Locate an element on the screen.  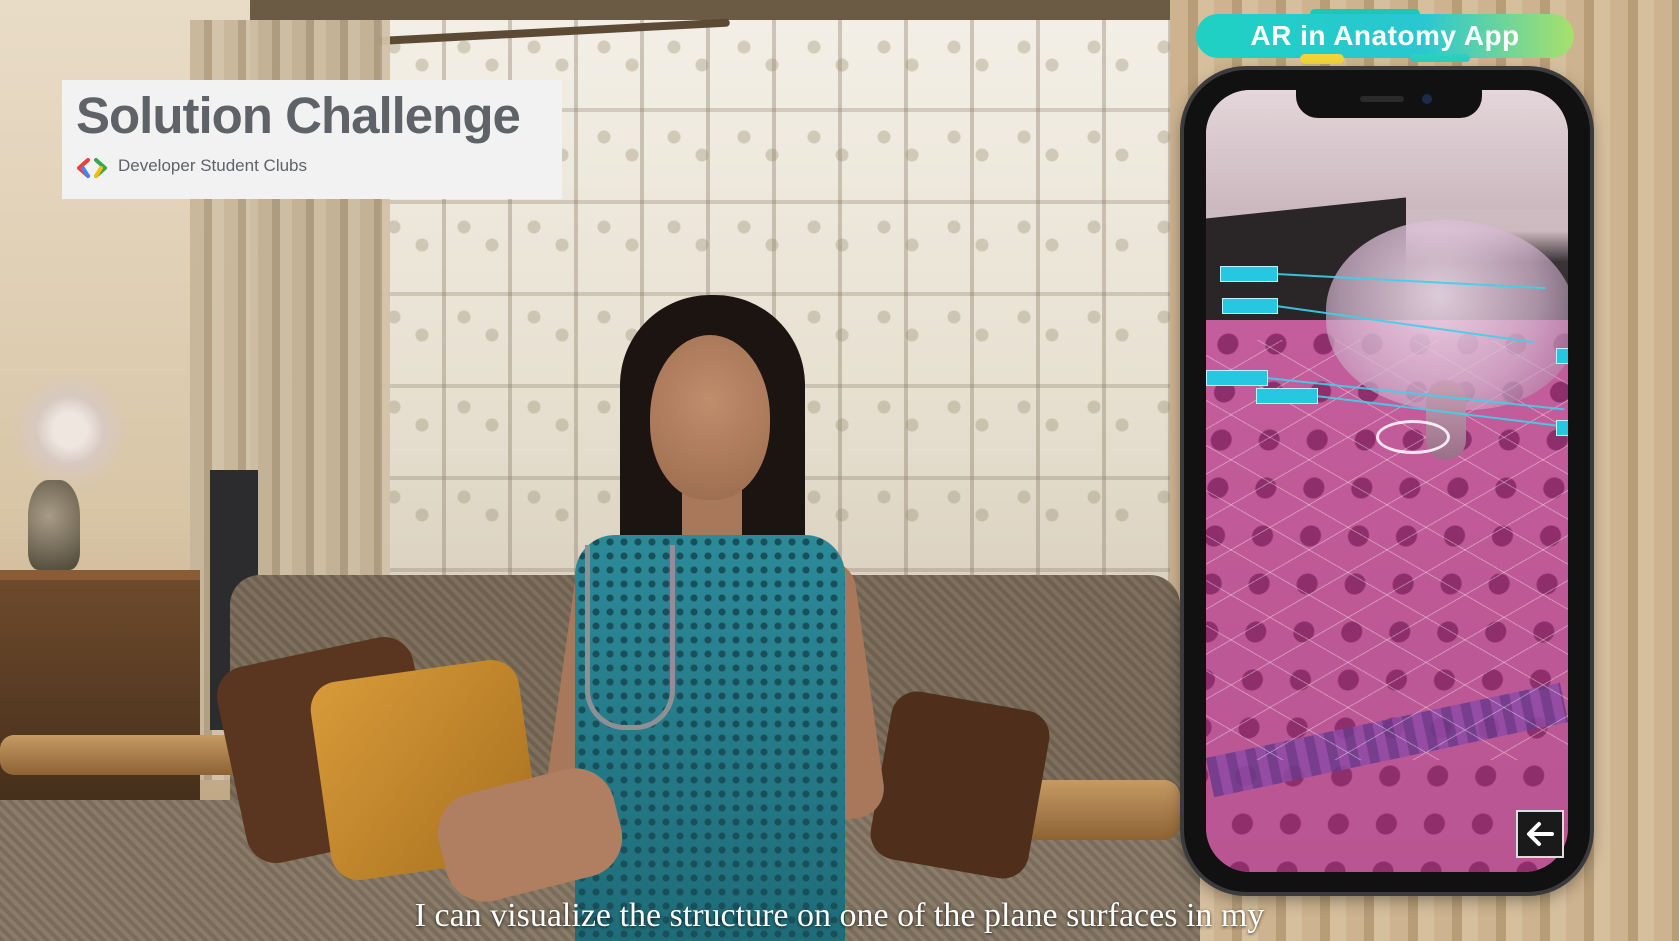
phone-camera is located at coordinates (1427, 99).